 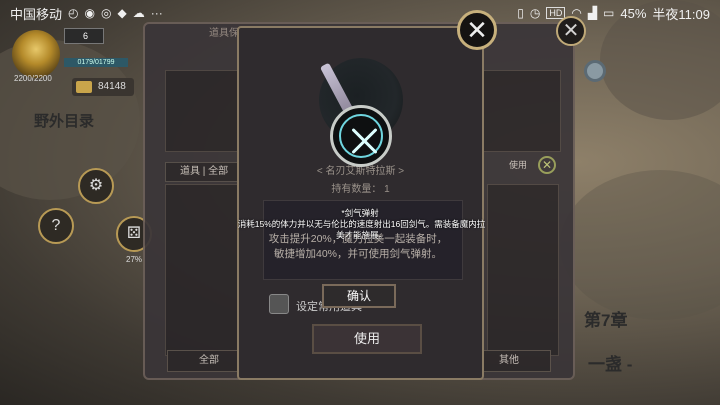 I want to click on clock-time: 半夜11:09, so click(x=681, y=14).